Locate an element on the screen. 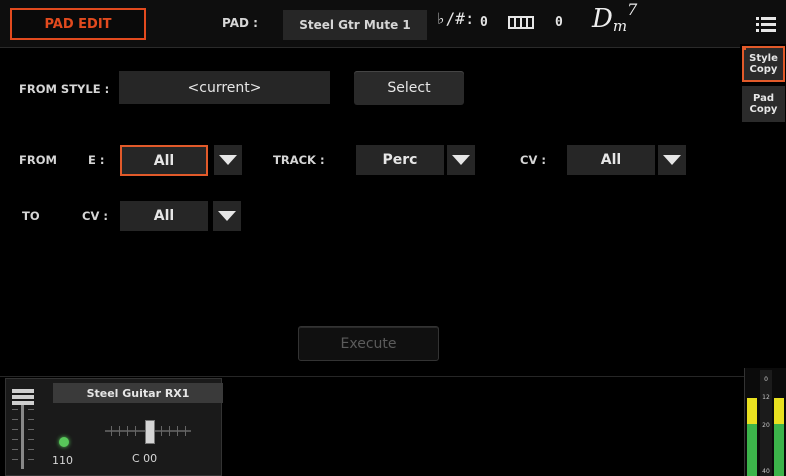 The height and width of the screenshot is (476, 786). meter-scale-40: 40 is located at coordinates (766, 471).